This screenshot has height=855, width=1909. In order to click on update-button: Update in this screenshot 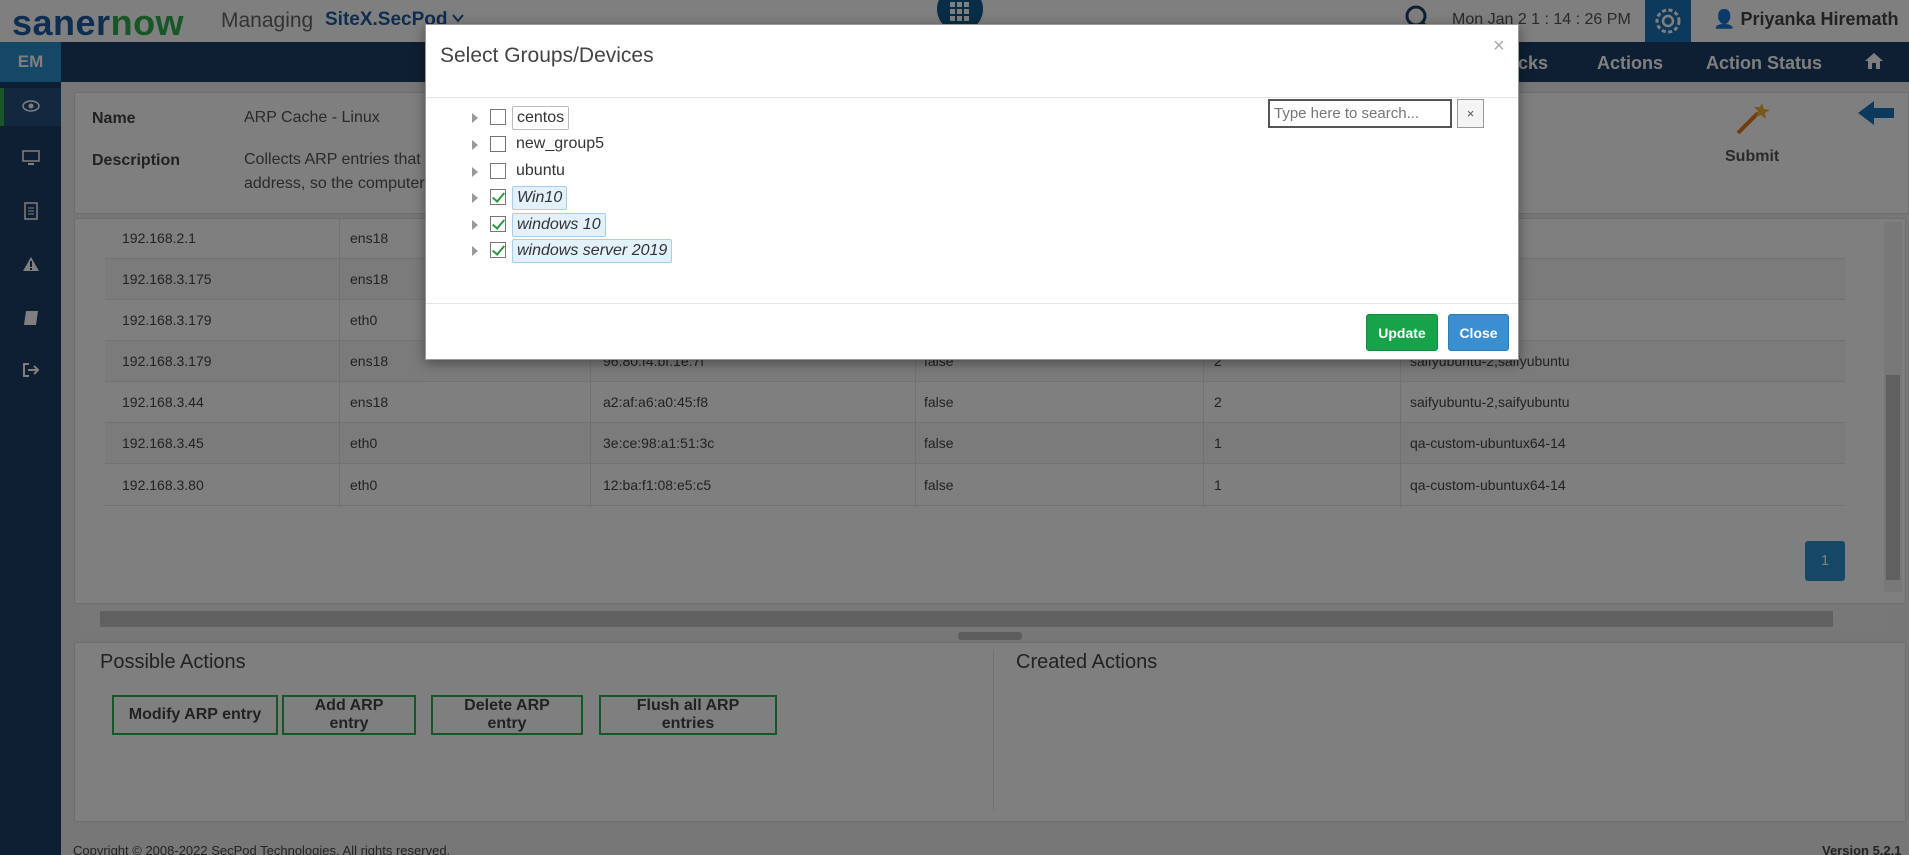, I will do `click(1402, 332)`.